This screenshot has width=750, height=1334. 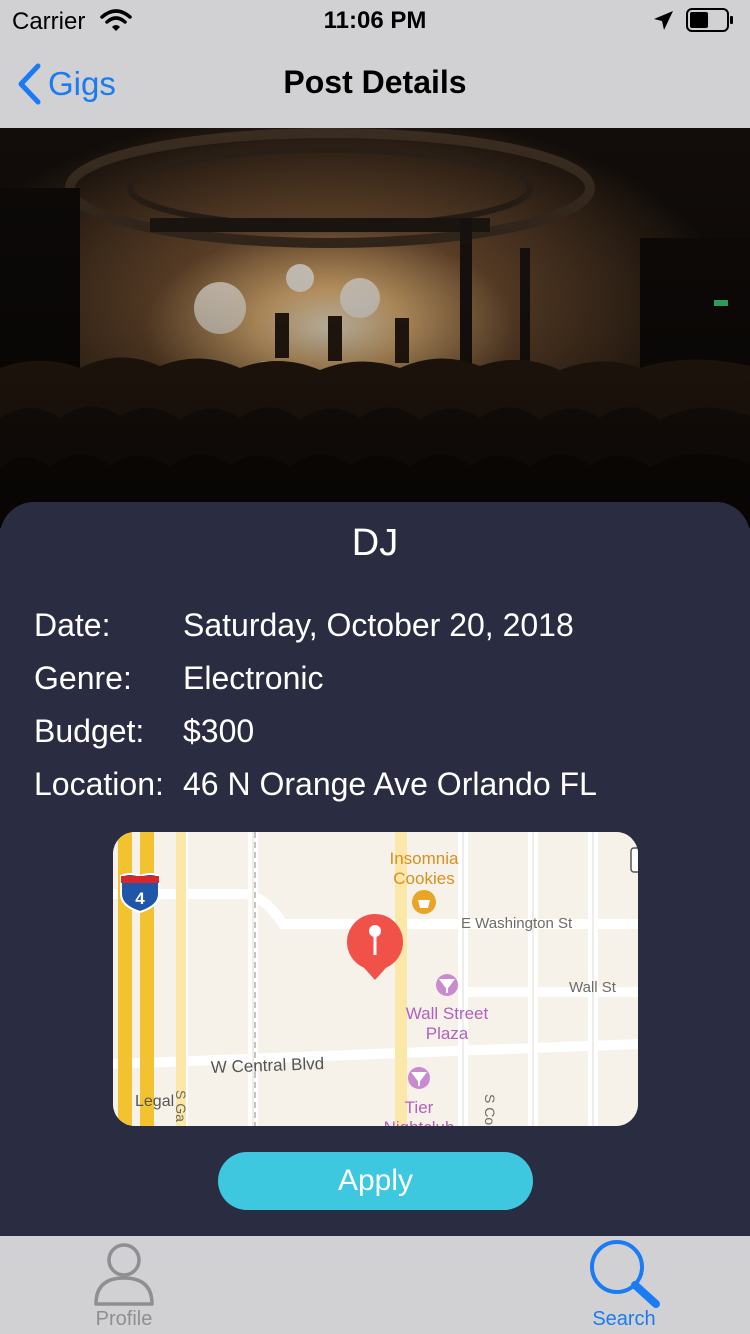 I want to click on detail-value: Saturday, October 20, 2018, so click(x=378, y=625).